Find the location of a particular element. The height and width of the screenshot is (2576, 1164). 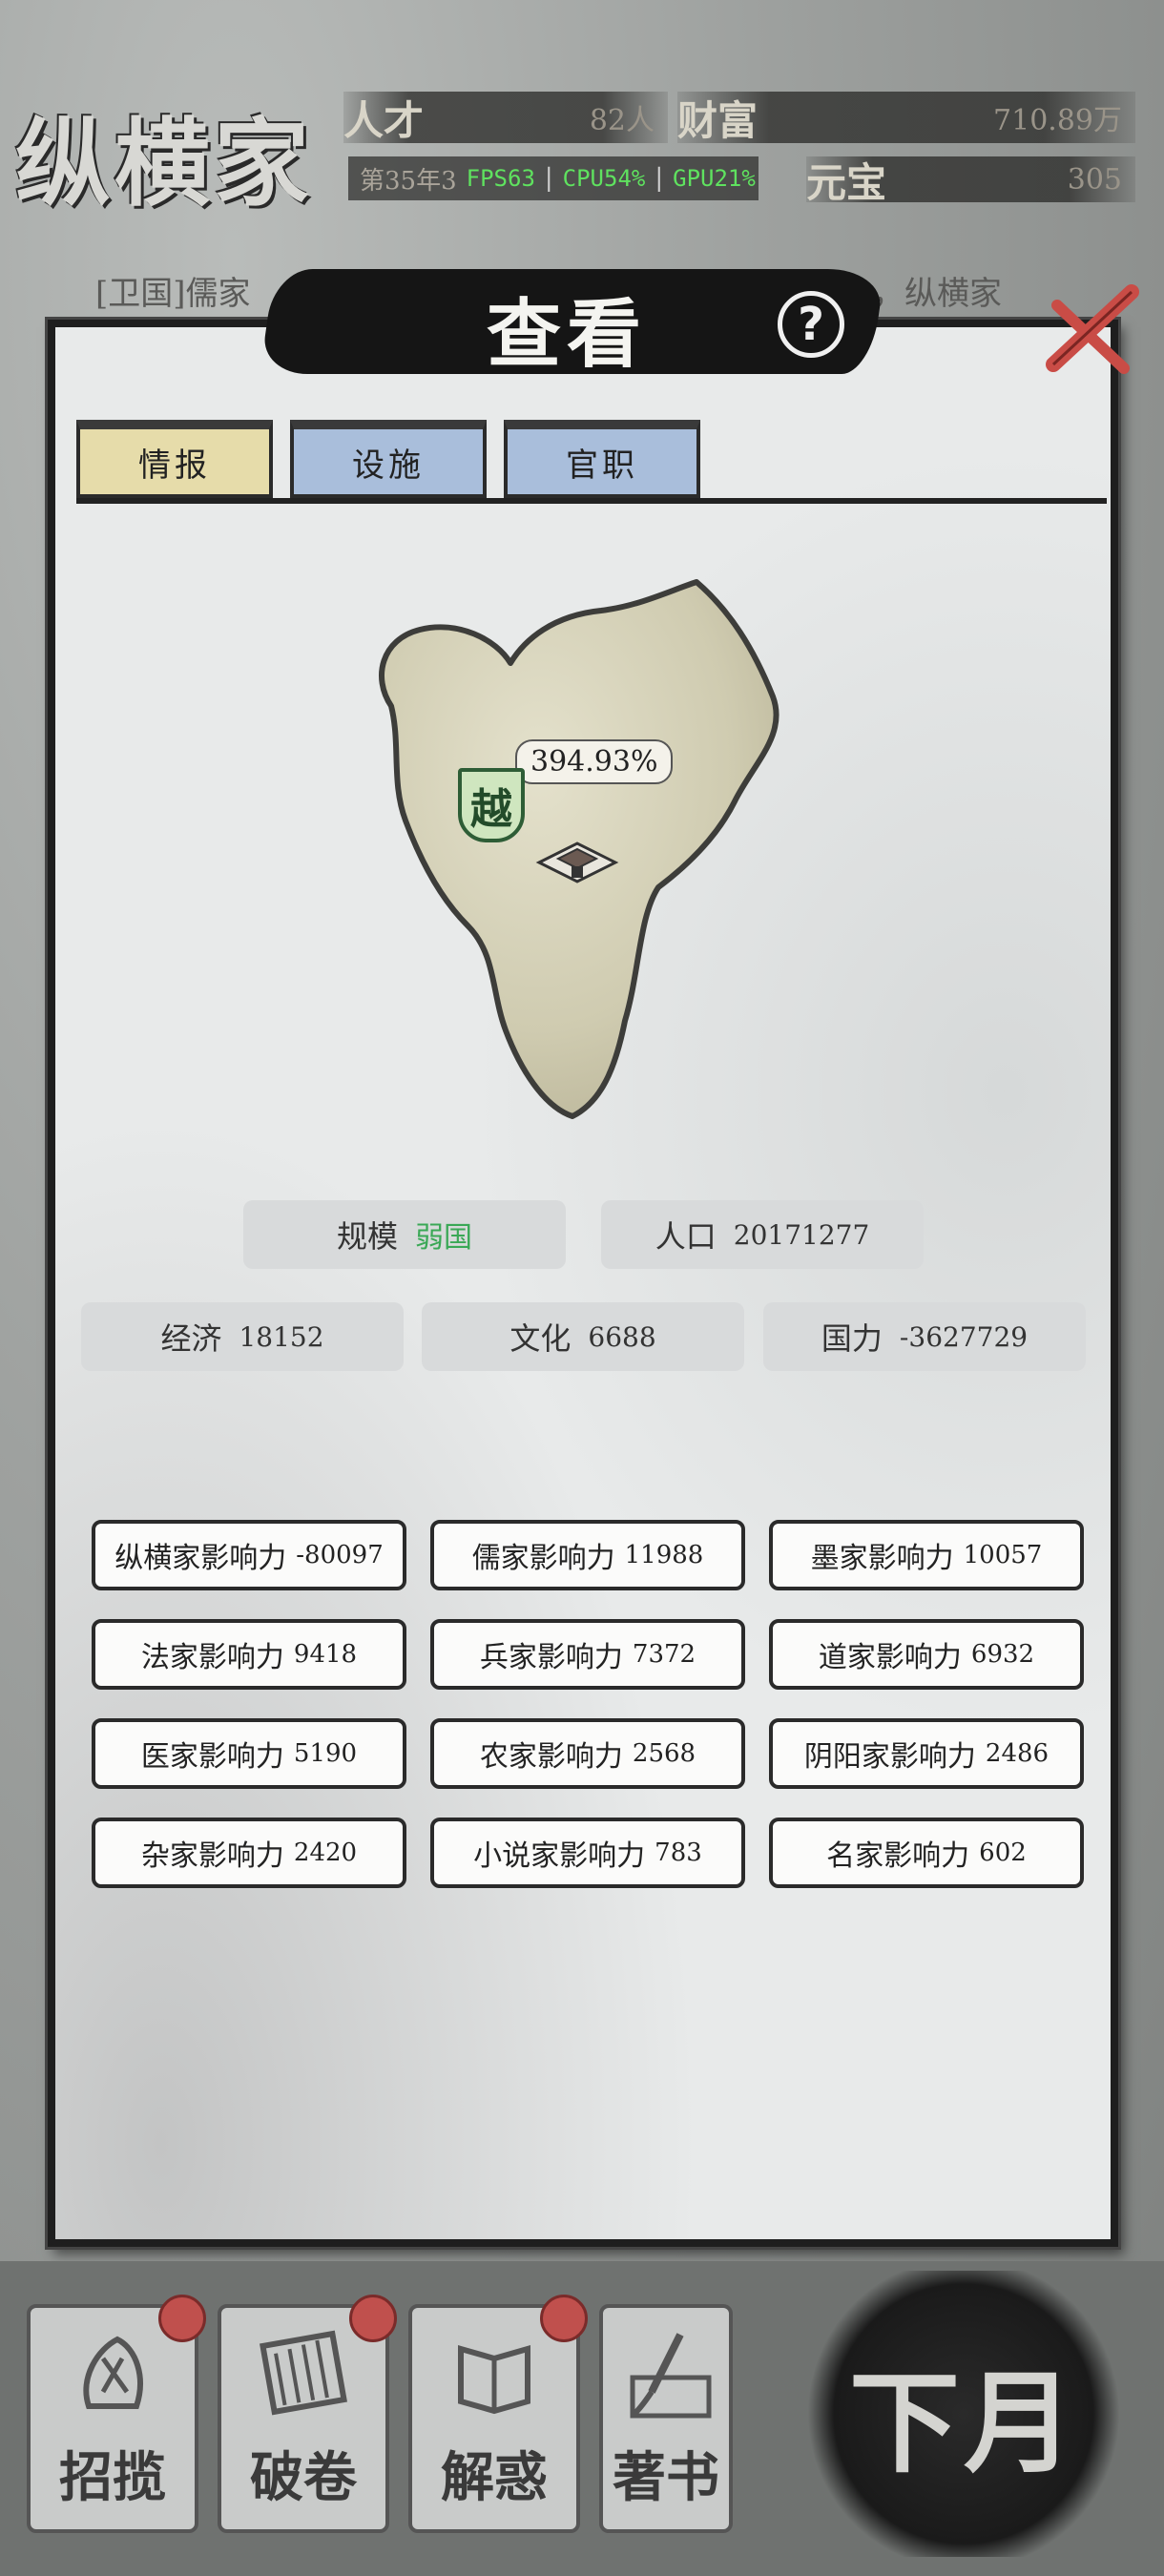

influence-cell: 农家影响力 2568 is located at coordinates (588, 1753).